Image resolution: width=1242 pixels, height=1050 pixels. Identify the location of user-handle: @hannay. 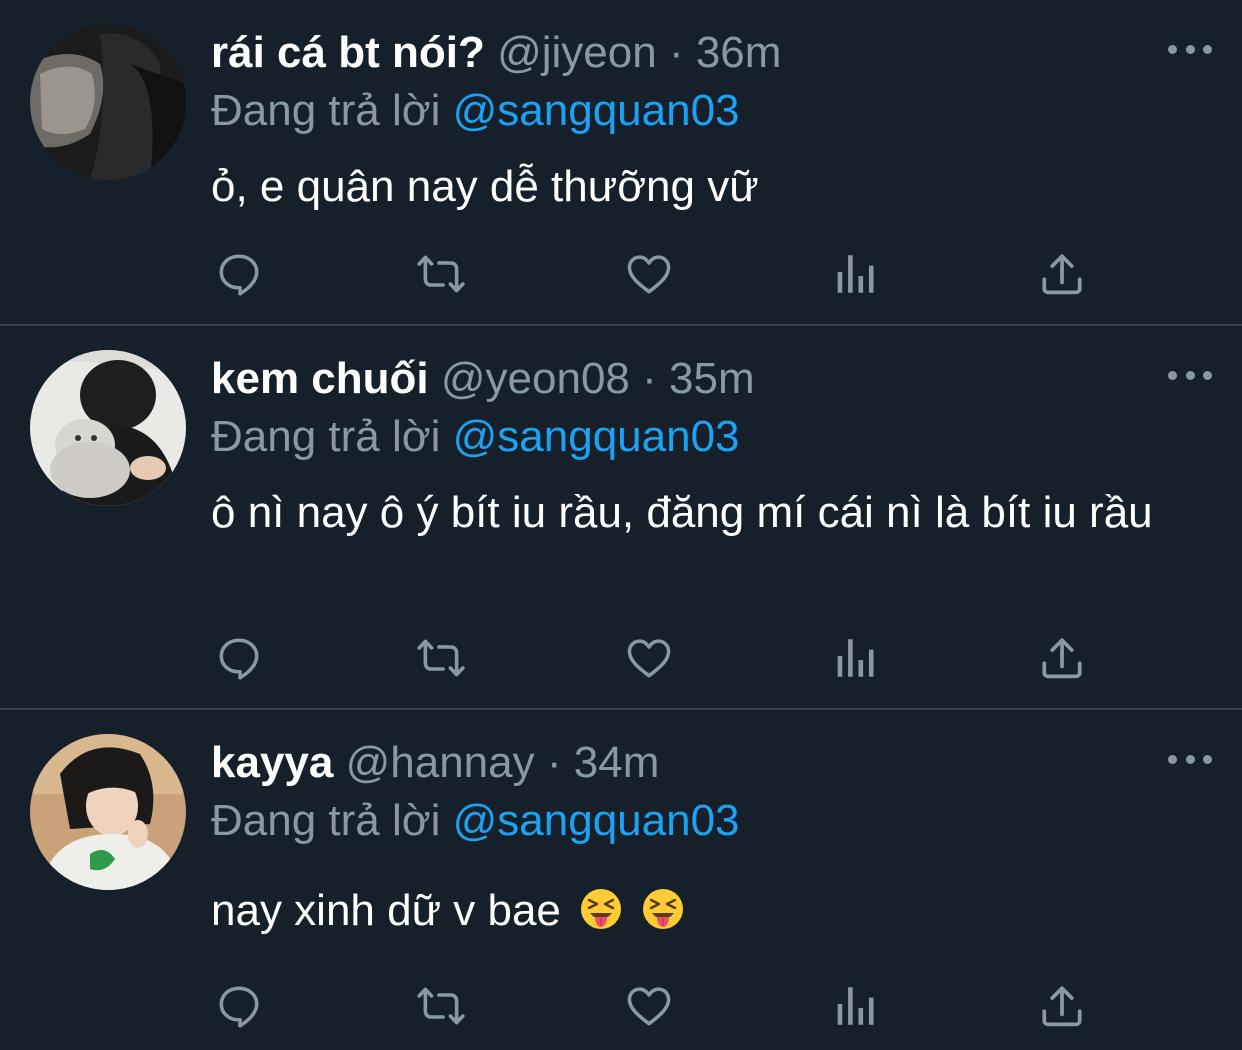
(440, 762).